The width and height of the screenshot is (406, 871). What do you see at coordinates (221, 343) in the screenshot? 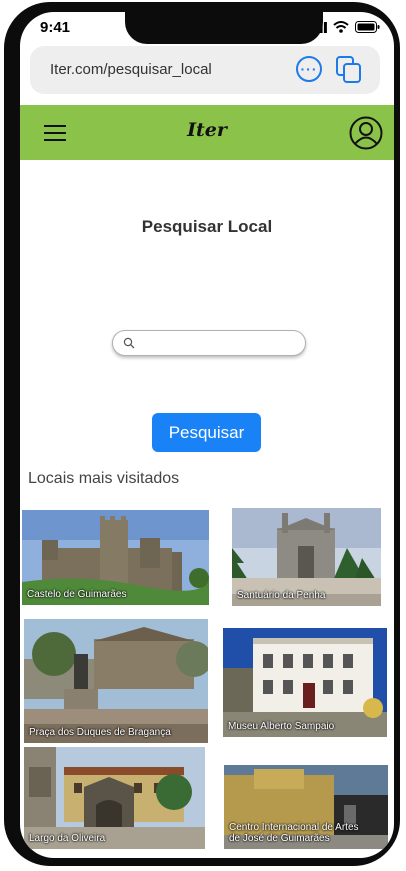
I see `search-input` at bounding box center [221, 343].